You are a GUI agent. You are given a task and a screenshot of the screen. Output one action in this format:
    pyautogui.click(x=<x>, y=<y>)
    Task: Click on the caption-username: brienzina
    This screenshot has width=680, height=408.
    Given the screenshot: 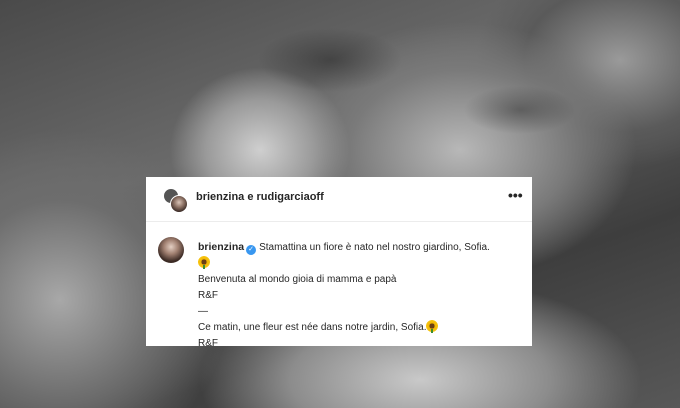 What is the action you would take?
    pyautogui.click(x=221, y=247)
    